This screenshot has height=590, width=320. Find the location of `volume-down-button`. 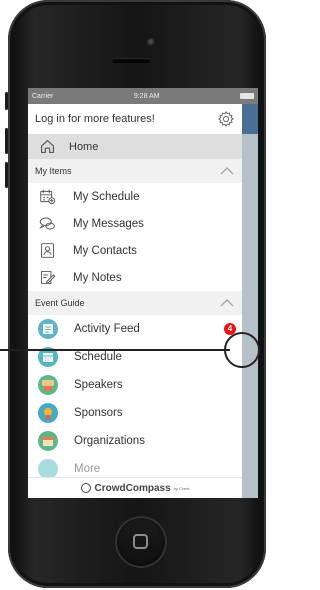

volume-down-button is located at coordinates (6, 175).